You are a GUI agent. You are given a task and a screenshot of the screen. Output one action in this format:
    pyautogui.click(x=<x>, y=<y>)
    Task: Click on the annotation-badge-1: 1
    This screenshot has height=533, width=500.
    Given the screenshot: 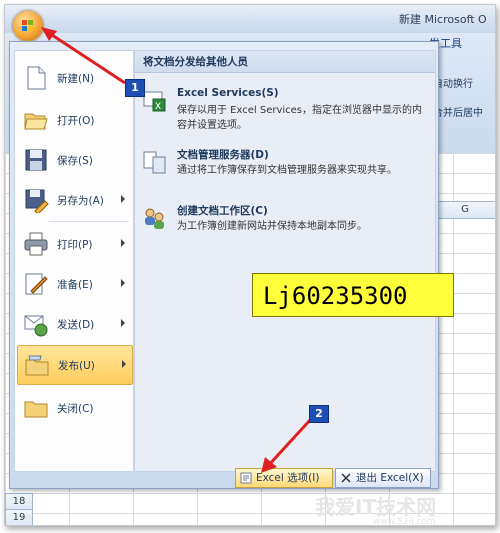 What is the action you would take?
    pyautogui.click(x=135, y=88)
    